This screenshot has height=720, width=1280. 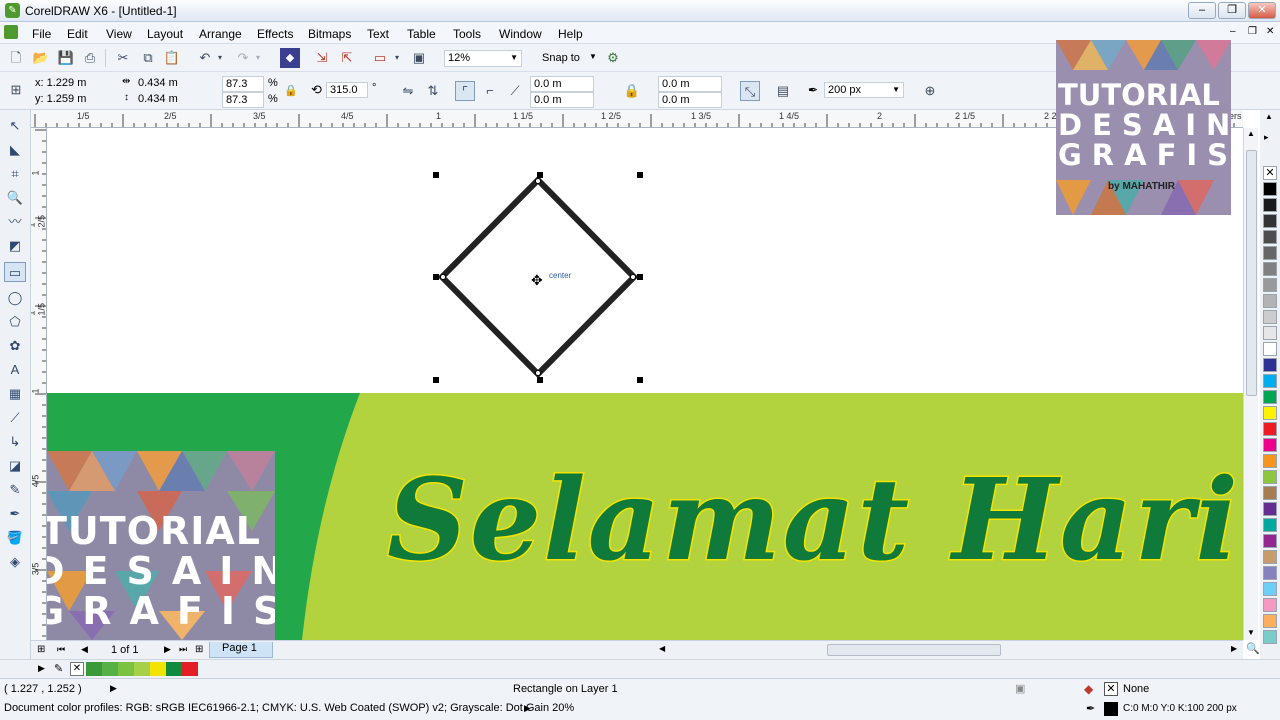 What do you see at coordinates (1233, 31) in the screenshot?
I see `doc-minimize-icon: –` at bounding box center [1233, 31].